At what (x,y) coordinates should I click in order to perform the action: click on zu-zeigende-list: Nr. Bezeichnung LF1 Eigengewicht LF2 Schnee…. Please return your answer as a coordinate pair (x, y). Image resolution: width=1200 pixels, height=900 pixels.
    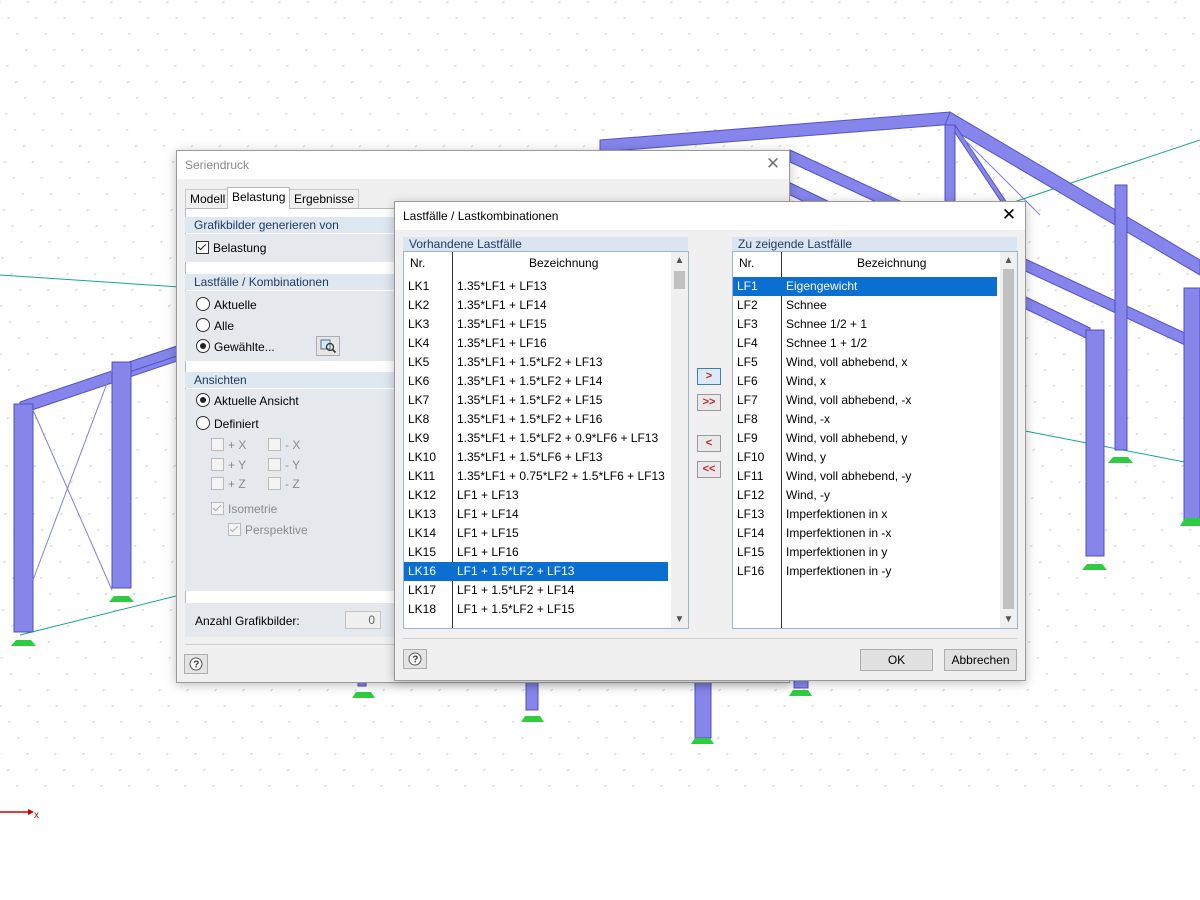
    Looking at the image, I should click on (875, 440).